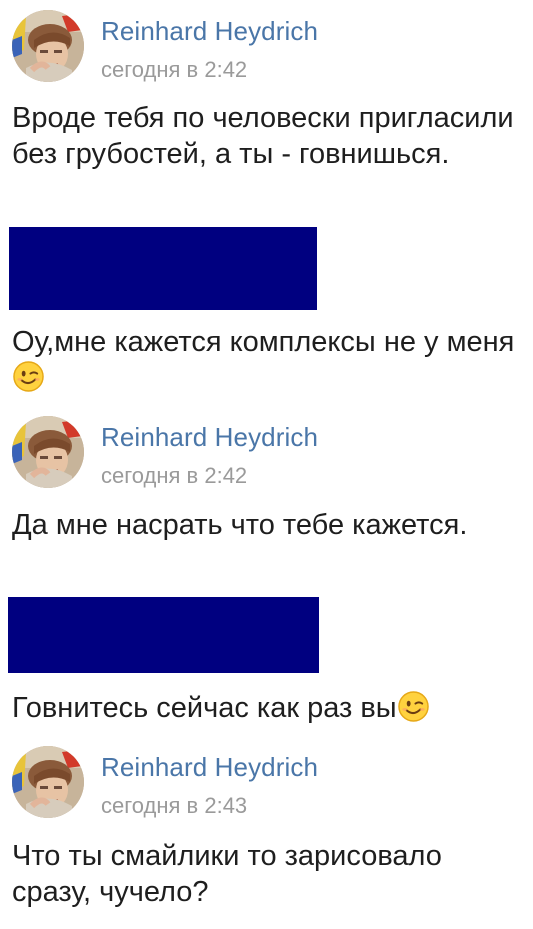  What do you see at coordinates (263, 342) in the screenshot?
I see `message-text-content: Оу,мне кажется комплексы не у меня` at bounding box center [263, 342].